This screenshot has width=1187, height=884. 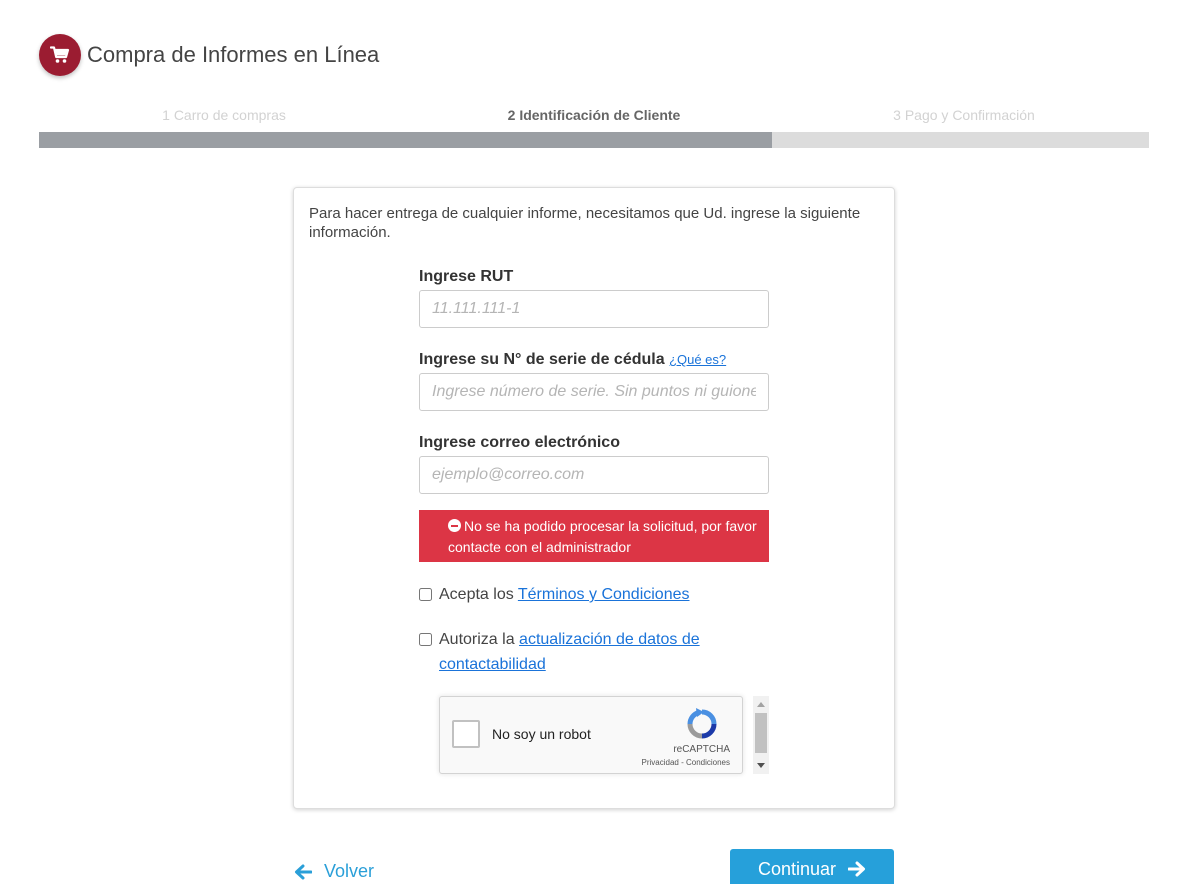 I want to click on error-minus-icon, so click(x=454, y=525).